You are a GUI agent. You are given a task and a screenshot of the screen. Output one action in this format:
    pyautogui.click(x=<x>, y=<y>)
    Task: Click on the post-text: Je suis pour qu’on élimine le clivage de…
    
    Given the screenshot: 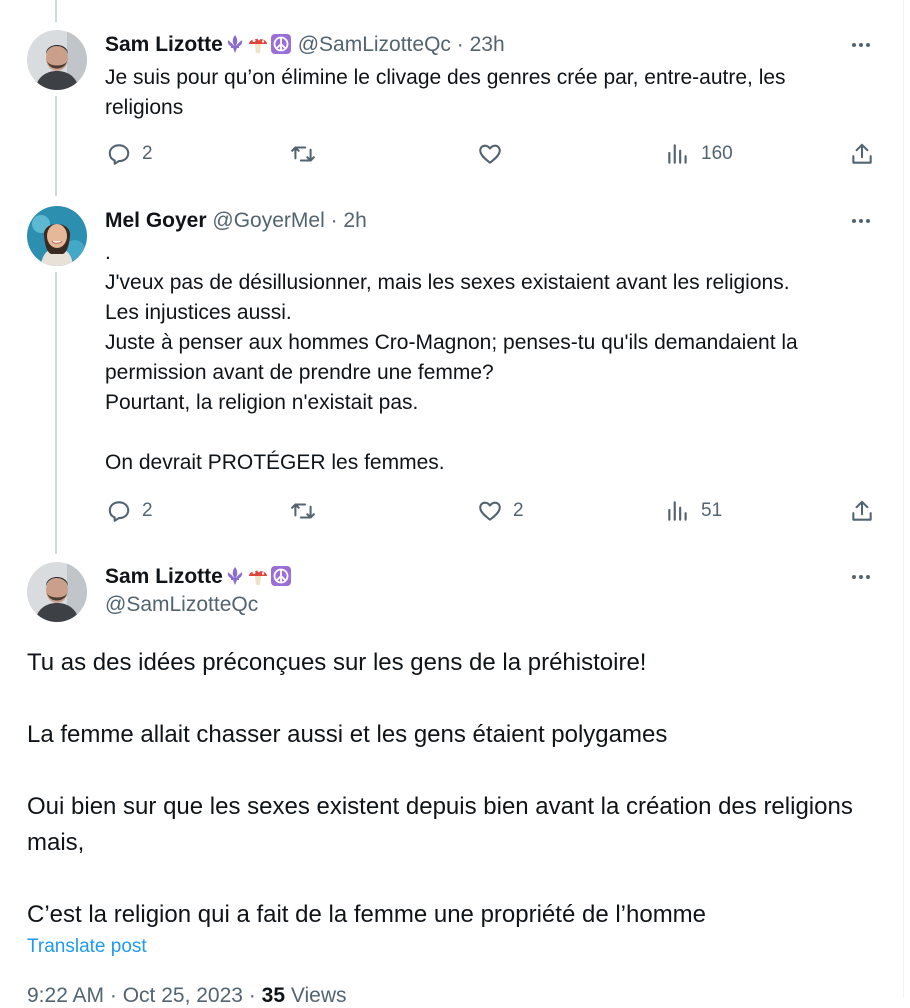 What is the action you would take?
    pyautogui.click(x=448, y=92)
    